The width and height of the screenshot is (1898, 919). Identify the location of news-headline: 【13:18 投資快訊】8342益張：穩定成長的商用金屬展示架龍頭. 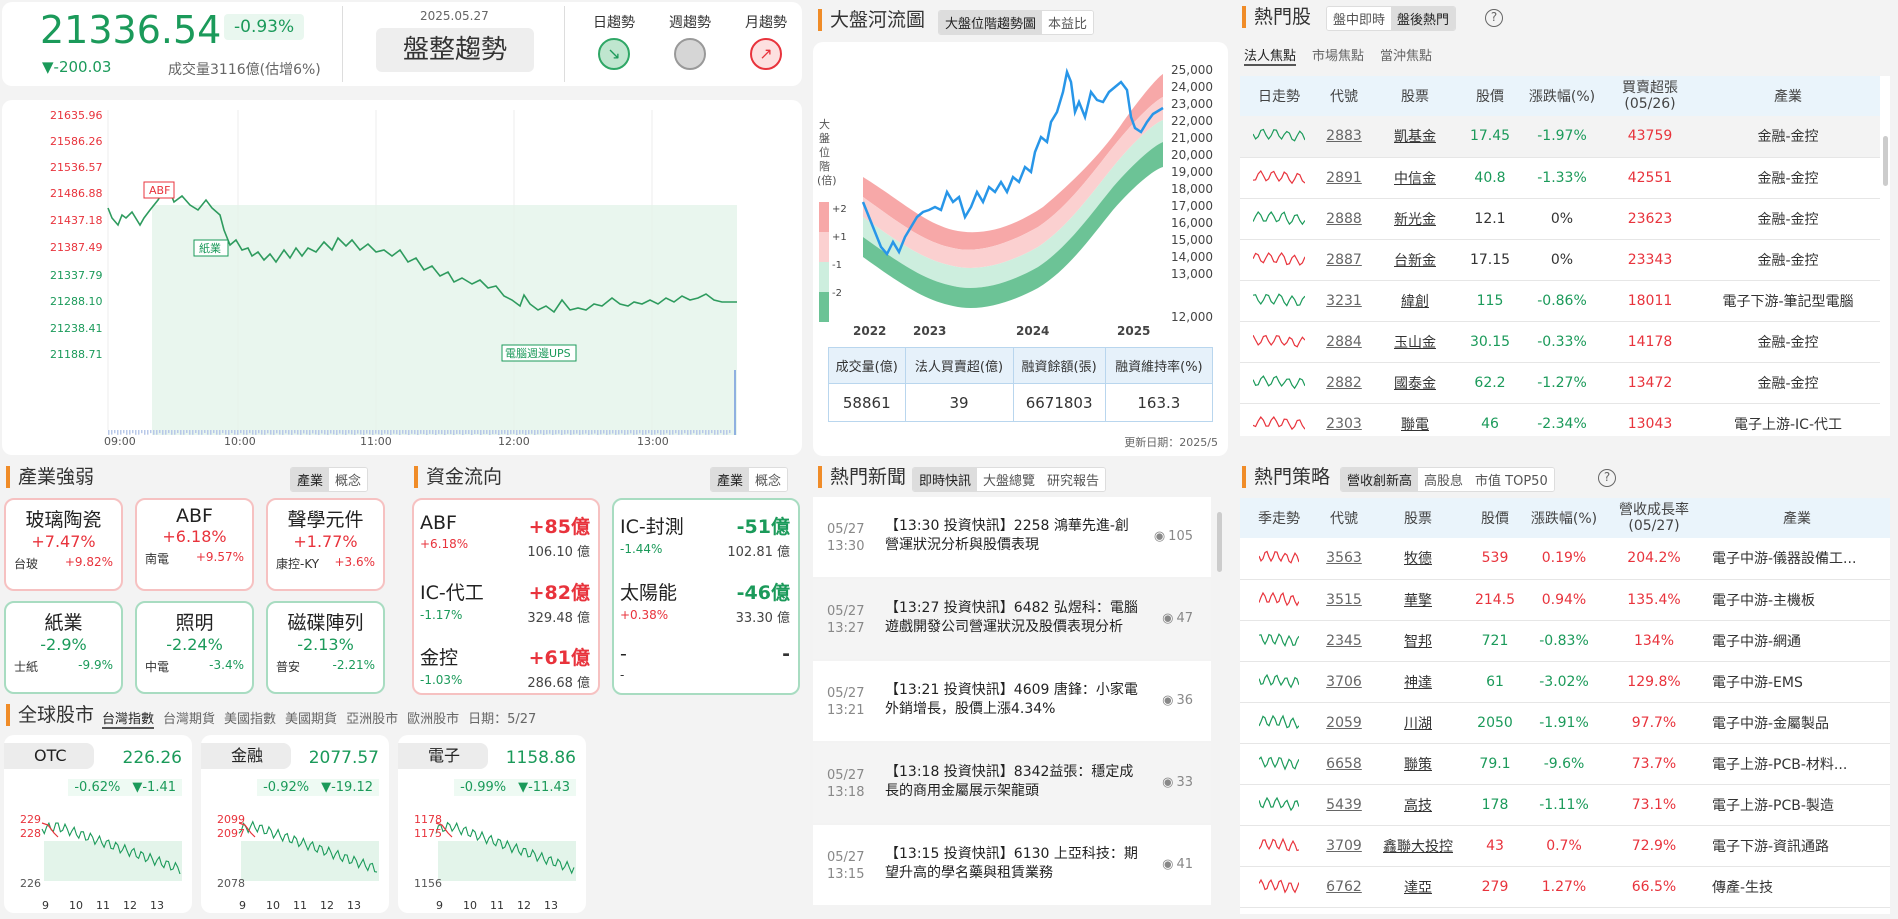
(1015, 782).